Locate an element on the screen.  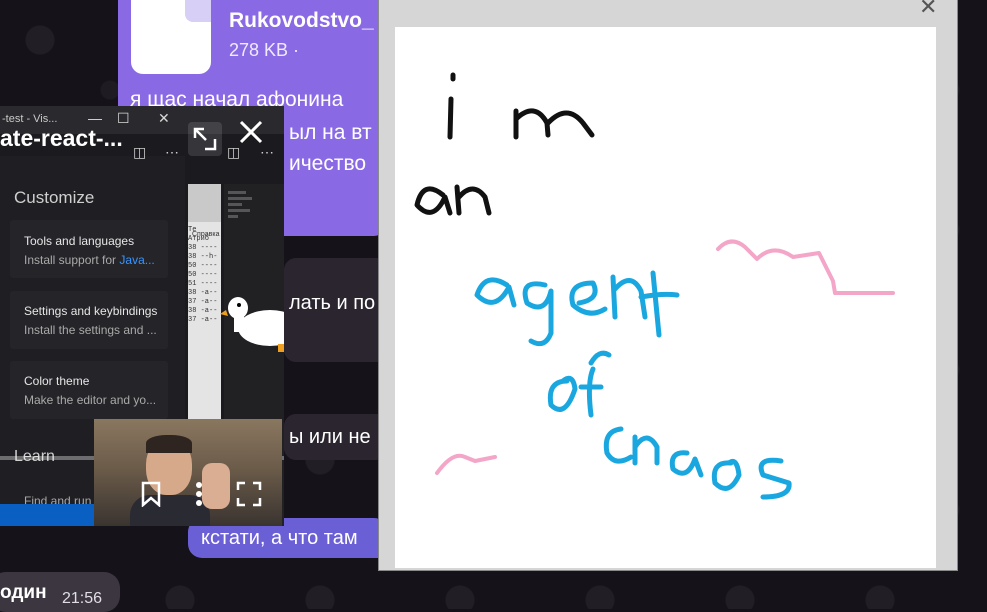
close-pip-icon is located at coordinates (251, 136).